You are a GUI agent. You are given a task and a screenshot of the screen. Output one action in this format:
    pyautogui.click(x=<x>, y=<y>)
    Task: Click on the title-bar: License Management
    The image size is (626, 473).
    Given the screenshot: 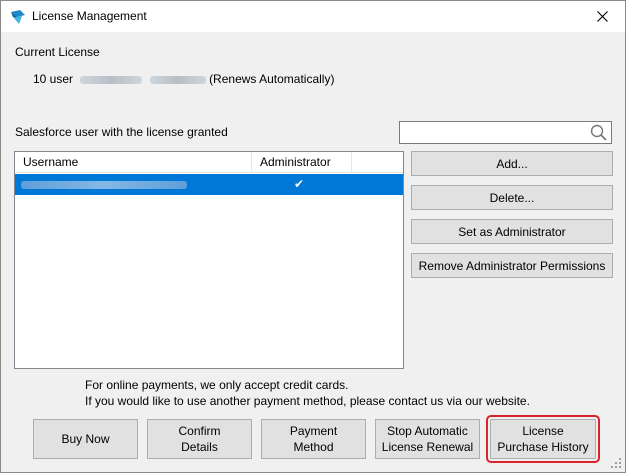 What is the action you would take?
    pyautogui.click(x=313, y=16)
    